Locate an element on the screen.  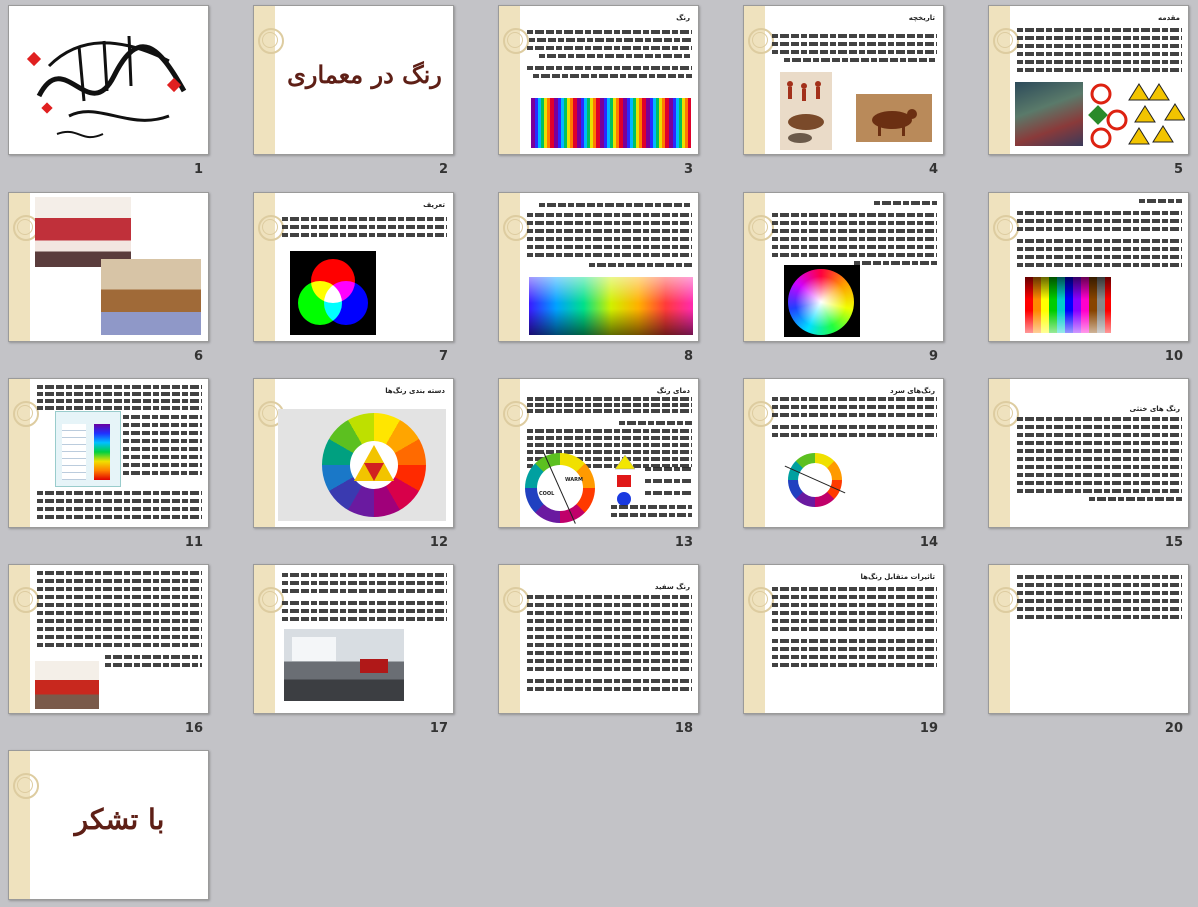
shape-icons is located at coordinates (625, 480).